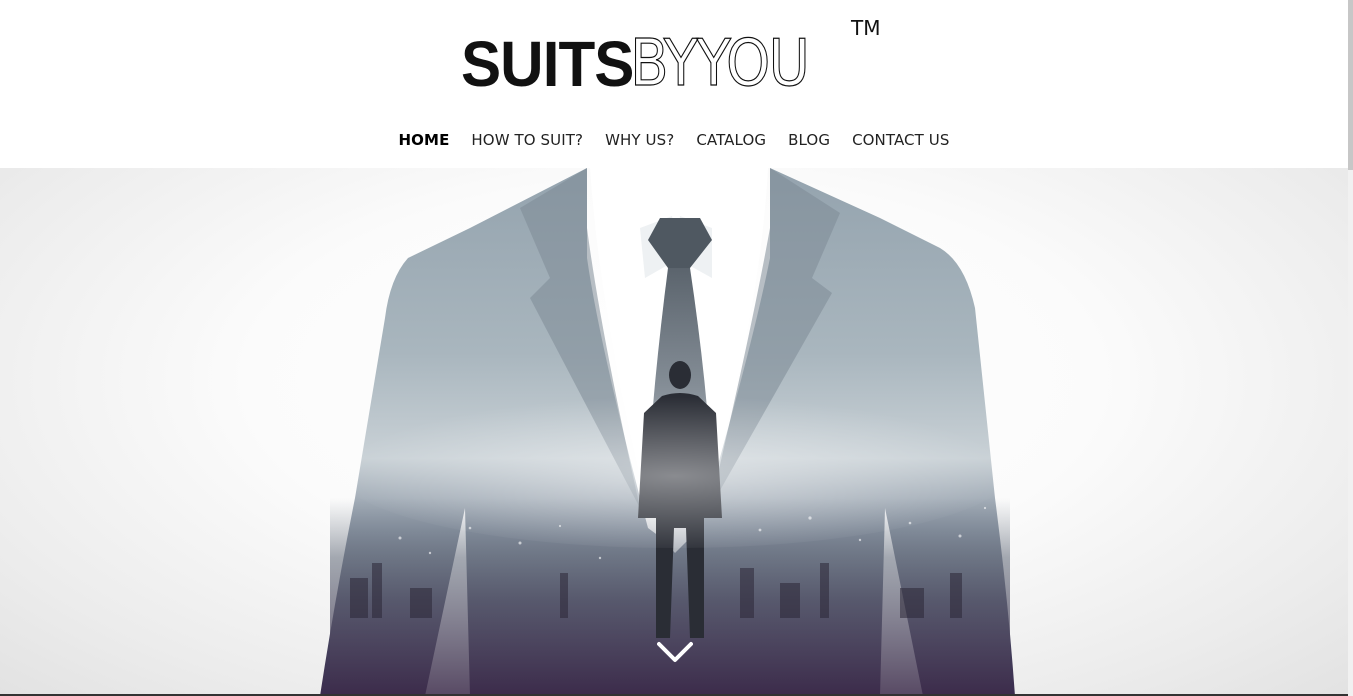 This screenshot has height=696, width=1353. What do you see at coordinates (527, 140) in the screenshot?
I see `nav-item-how-to-suit: HOW TO SUIT?` at bounding box center [527, 140].